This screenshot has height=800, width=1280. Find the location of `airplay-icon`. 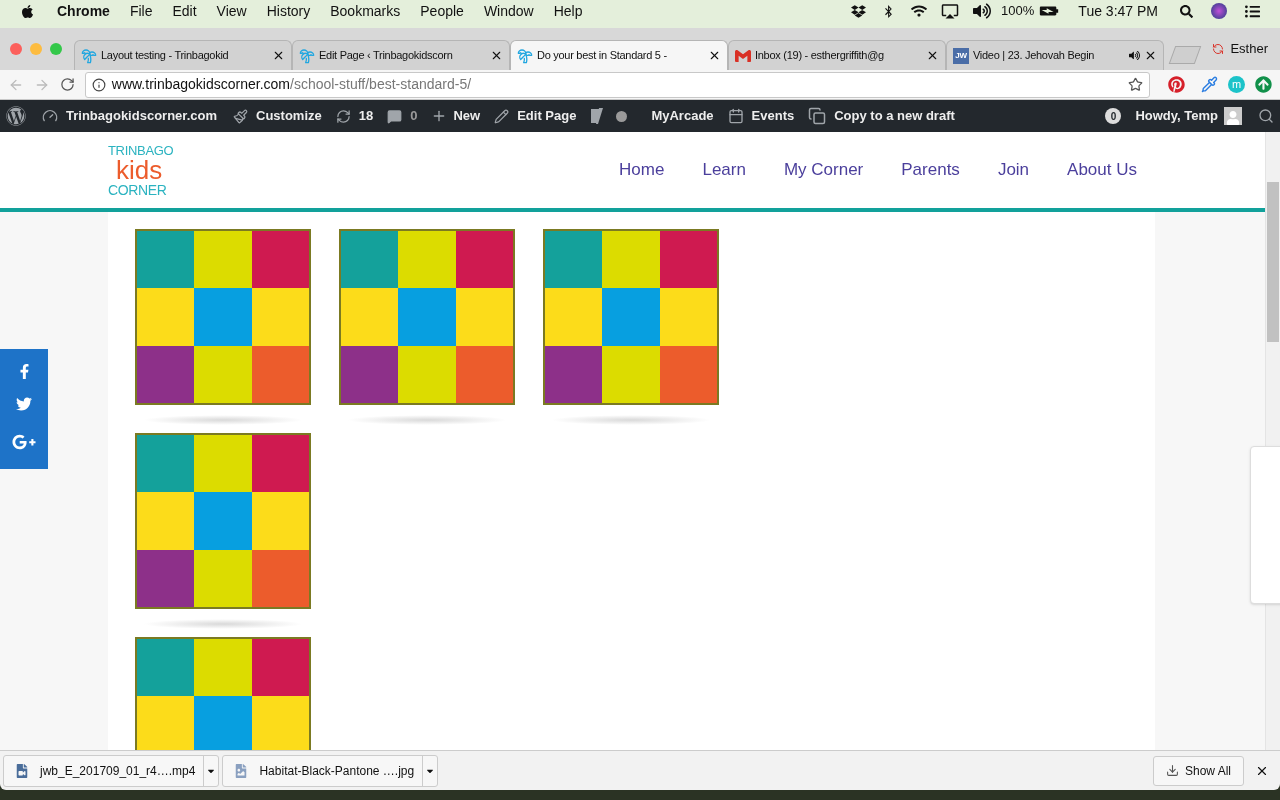

airplay-icon is located at coordinates (950, 11).